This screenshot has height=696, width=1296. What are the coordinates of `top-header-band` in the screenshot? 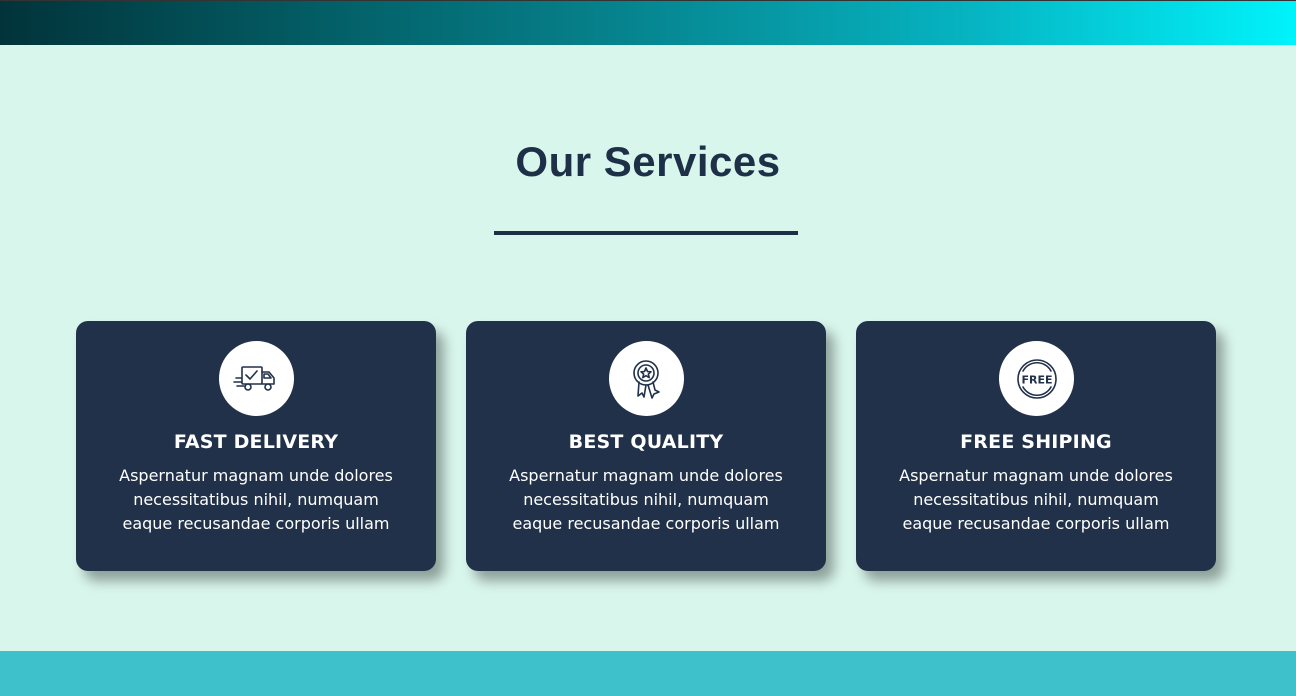 It's located at (648, 22).